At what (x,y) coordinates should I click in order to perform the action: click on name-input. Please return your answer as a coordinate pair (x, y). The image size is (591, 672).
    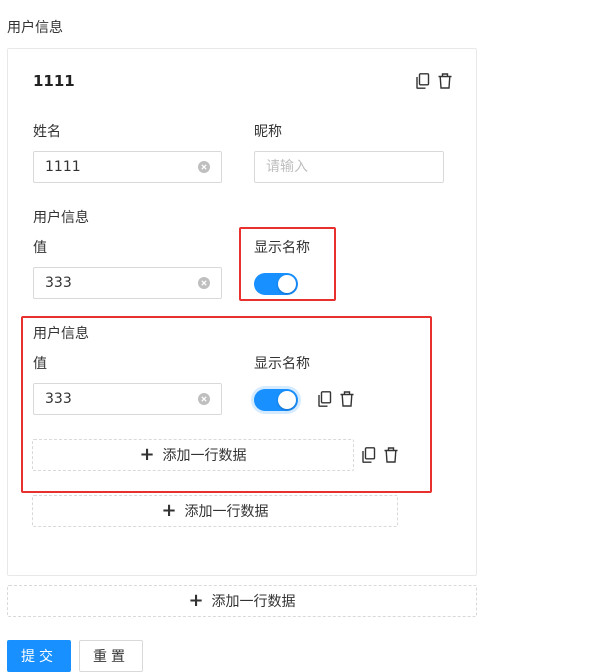
    Looking at the image, I should click on (127, 167).